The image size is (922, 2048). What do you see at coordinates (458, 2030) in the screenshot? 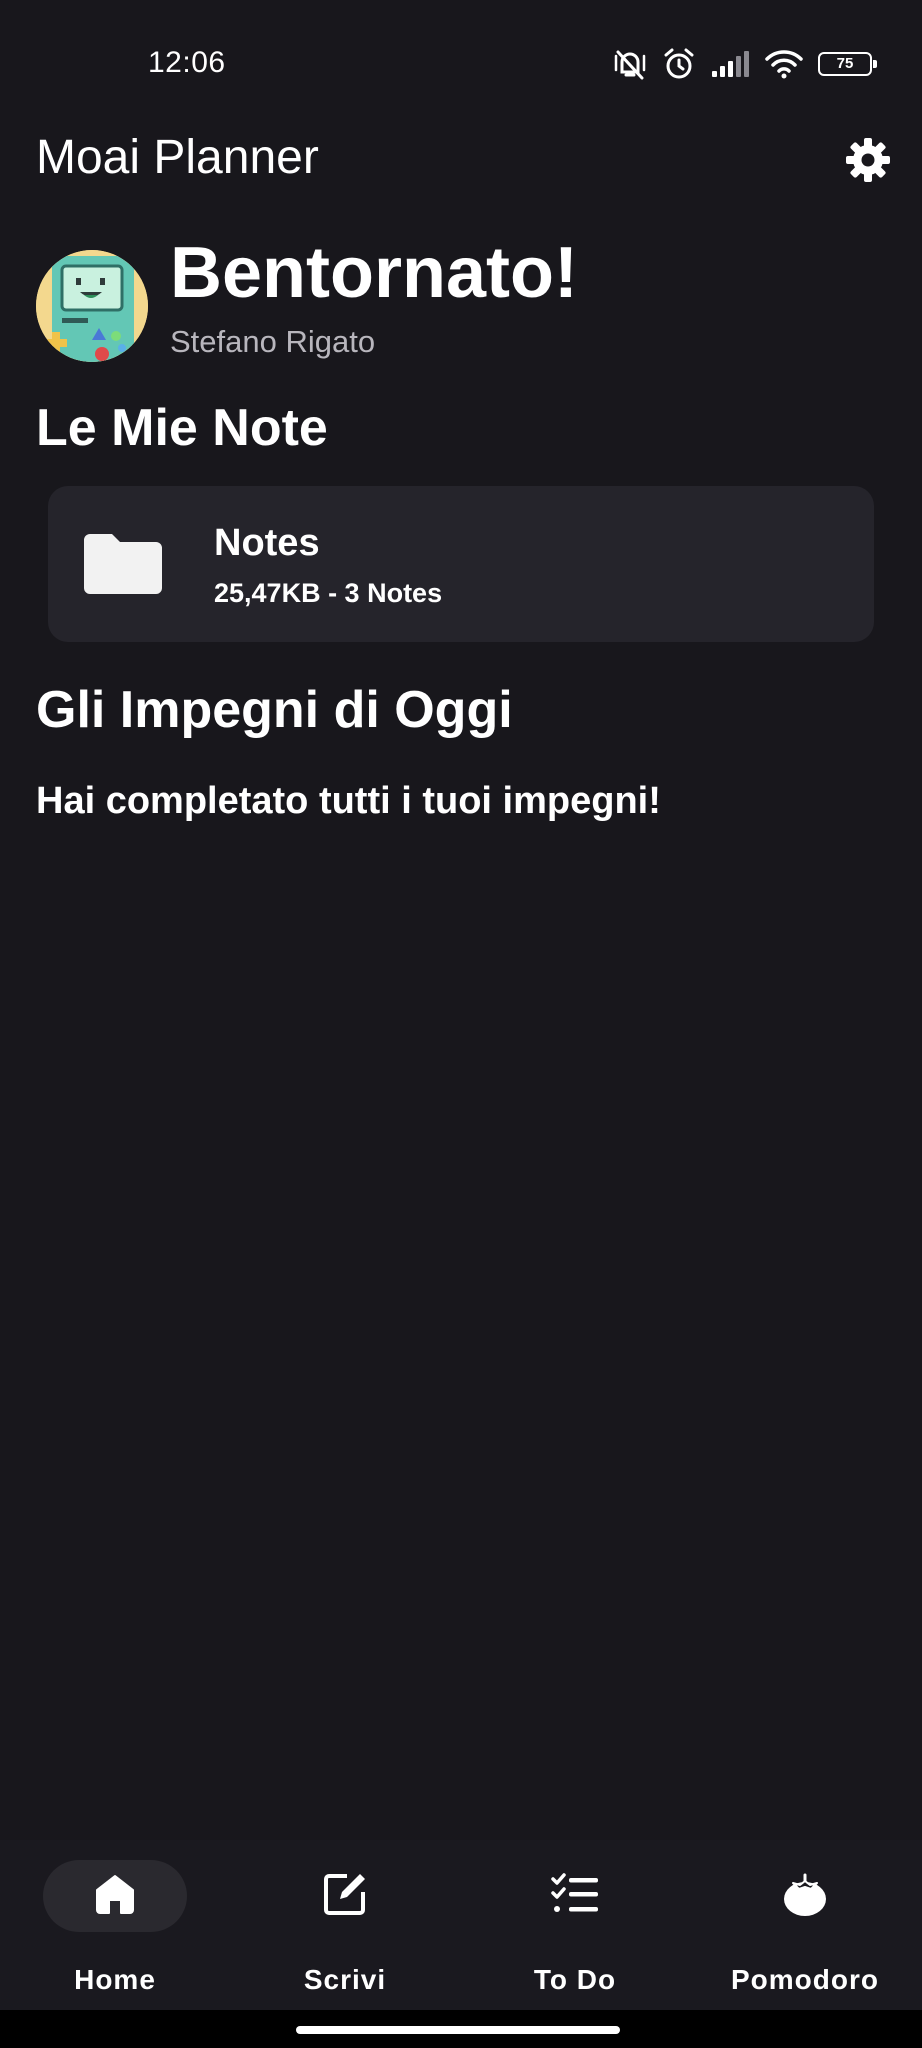
I see `home-indicator` at bounding box center [458, 2030].